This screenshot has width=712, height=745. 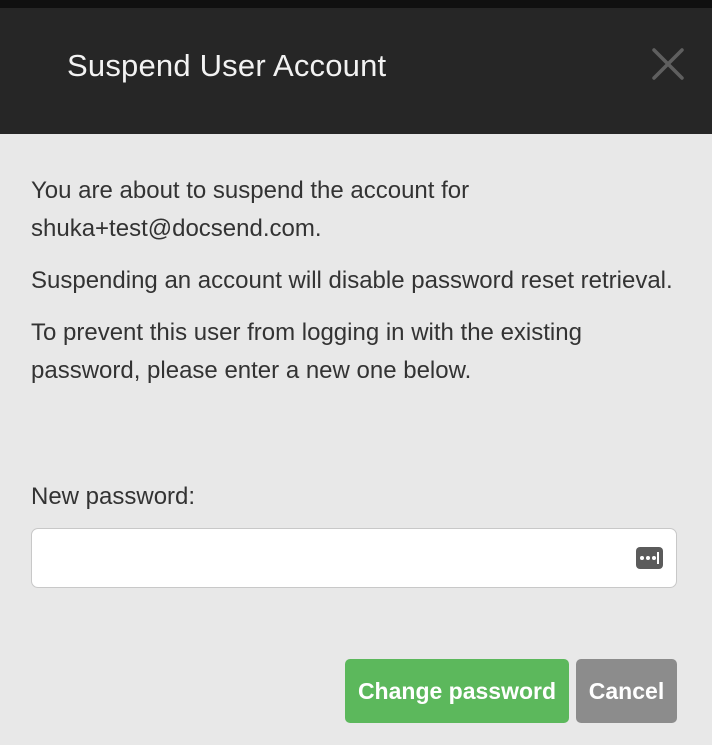 I want to click on change-password-button: Change password, so click(x=457, y=691).